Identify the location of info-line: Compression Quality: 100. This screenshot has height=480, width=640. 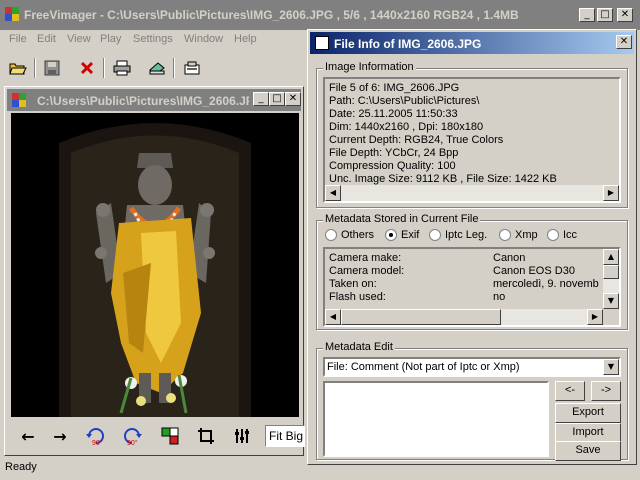
(392, 166).